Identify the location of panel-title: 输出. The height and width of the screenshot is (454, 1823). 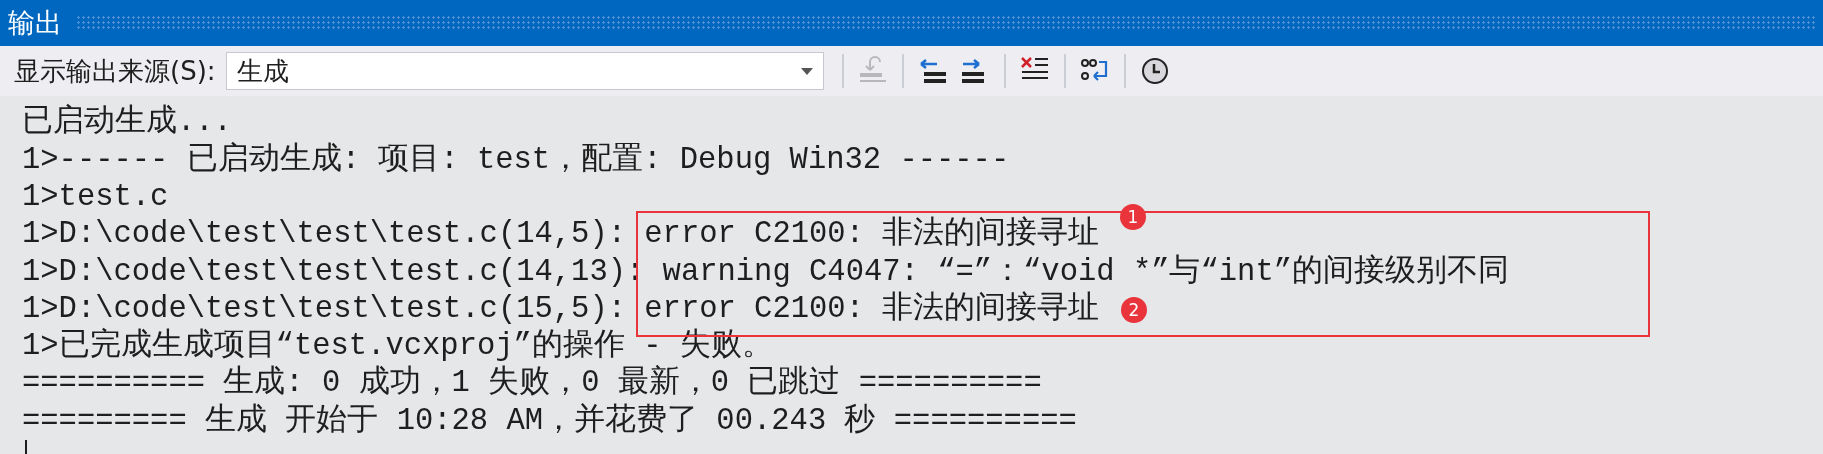
(35, 22).